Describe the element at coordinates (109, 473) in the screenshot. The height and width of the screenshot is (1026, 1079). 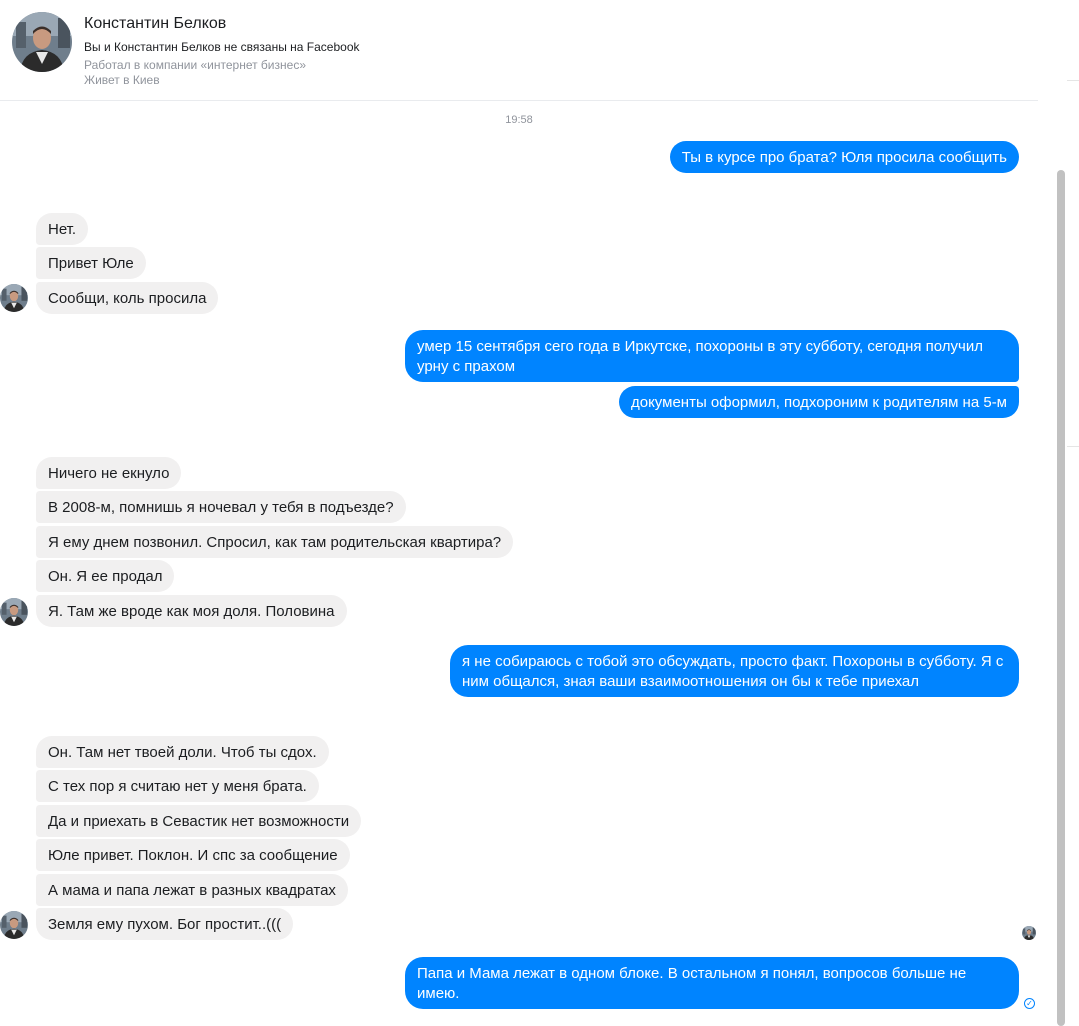
I see `message-incoming: Ничего не екнуло` at that location.